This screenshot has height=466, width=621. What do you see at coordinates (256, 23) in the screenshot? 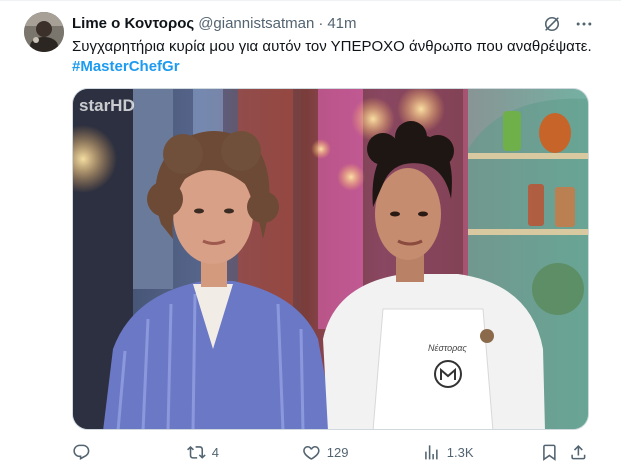
I see `author-handle: @giannistsatman` at bounding box center [256, 23].